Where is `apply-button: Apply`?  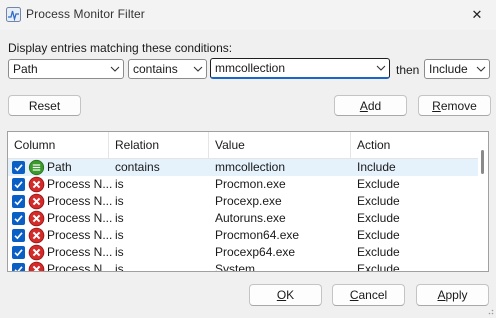
apply-button: Apply is located at coordinates (452, 295).